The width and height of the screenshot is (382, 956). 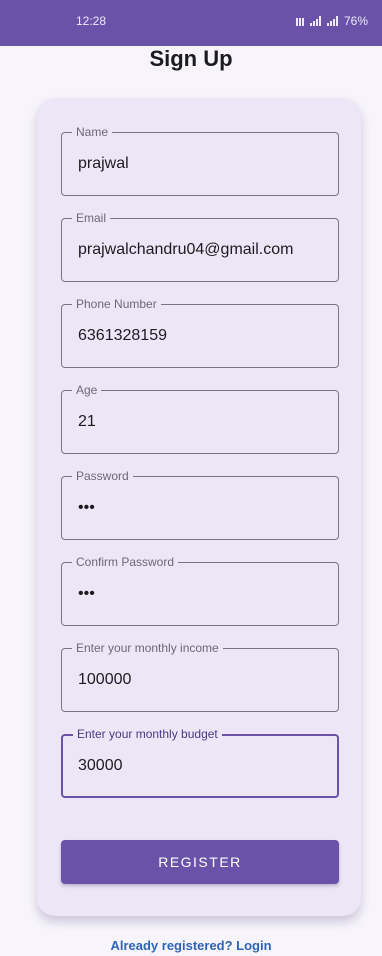 I want to click on battery-level: 76%, so click(x=355, y=21).